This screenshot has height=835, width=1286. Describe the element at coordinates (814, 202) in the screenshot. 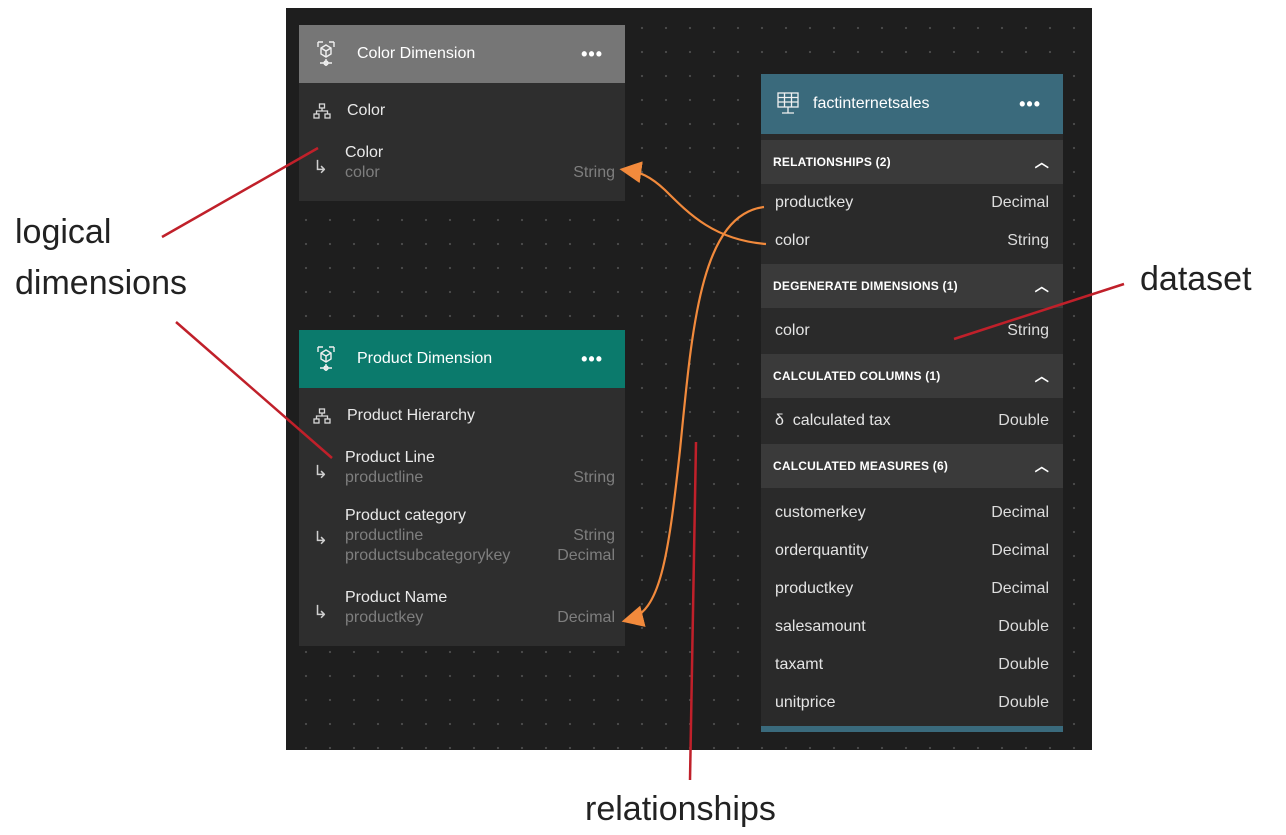

I see `relationship-name: productkey` at that location.